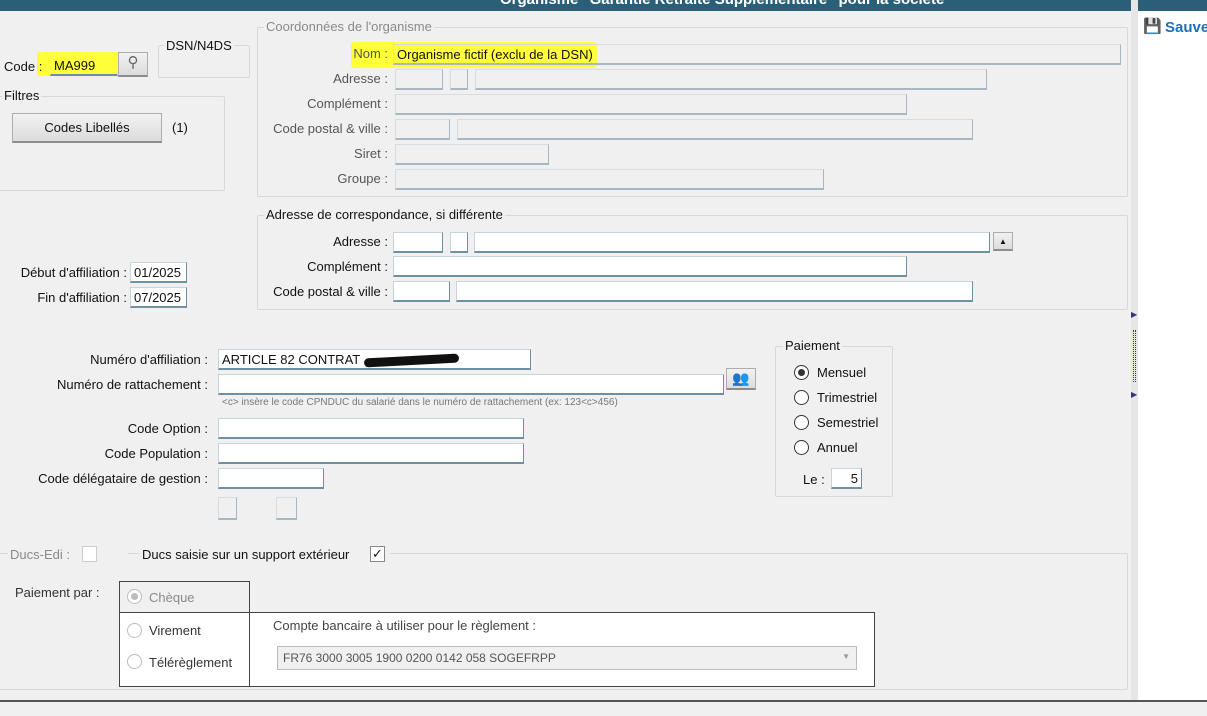 The image size is (1207, 716). Describe the element at coordinates (603, 701) in the screenshot. I see `bottom-divider` at that location.